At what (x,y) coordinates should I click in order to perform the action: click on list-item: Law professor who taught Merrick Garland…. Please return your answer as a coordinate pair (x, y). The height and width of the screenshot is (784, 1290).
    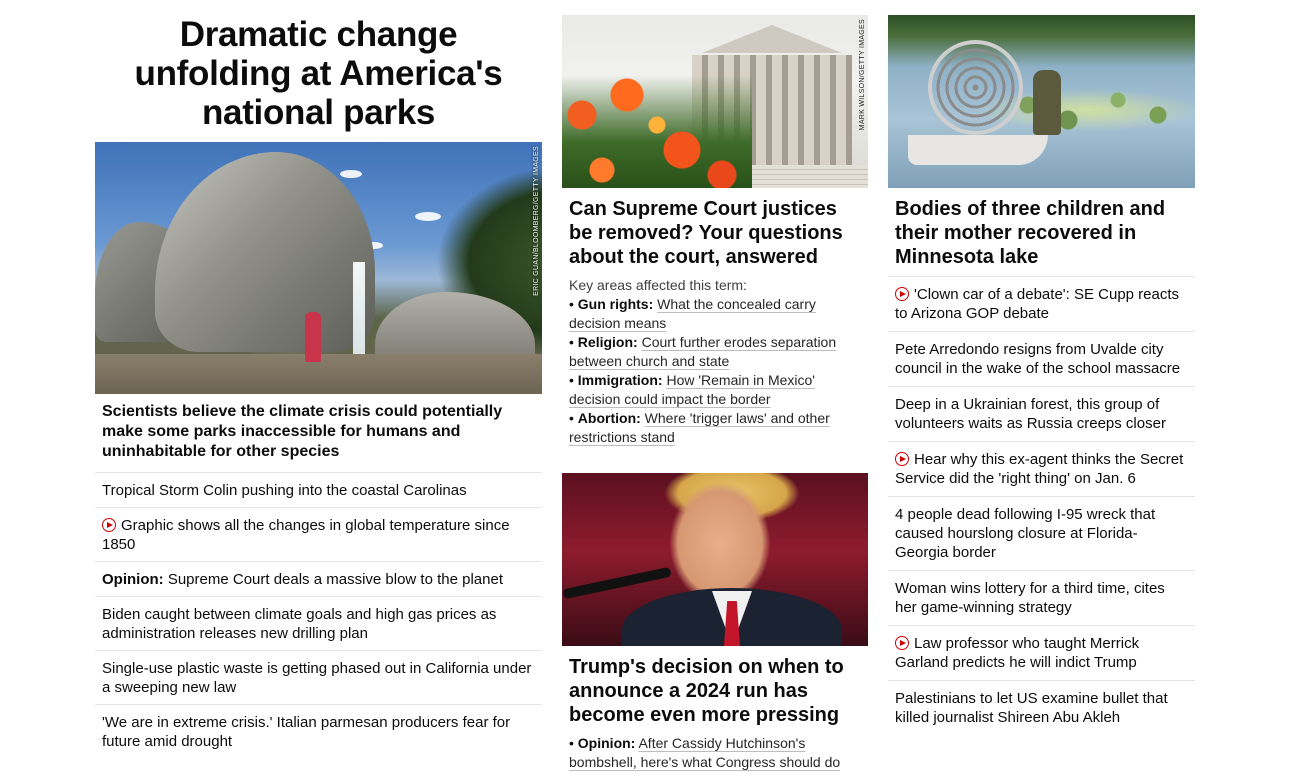
    Looking at the image, I should click on (1041, 652).